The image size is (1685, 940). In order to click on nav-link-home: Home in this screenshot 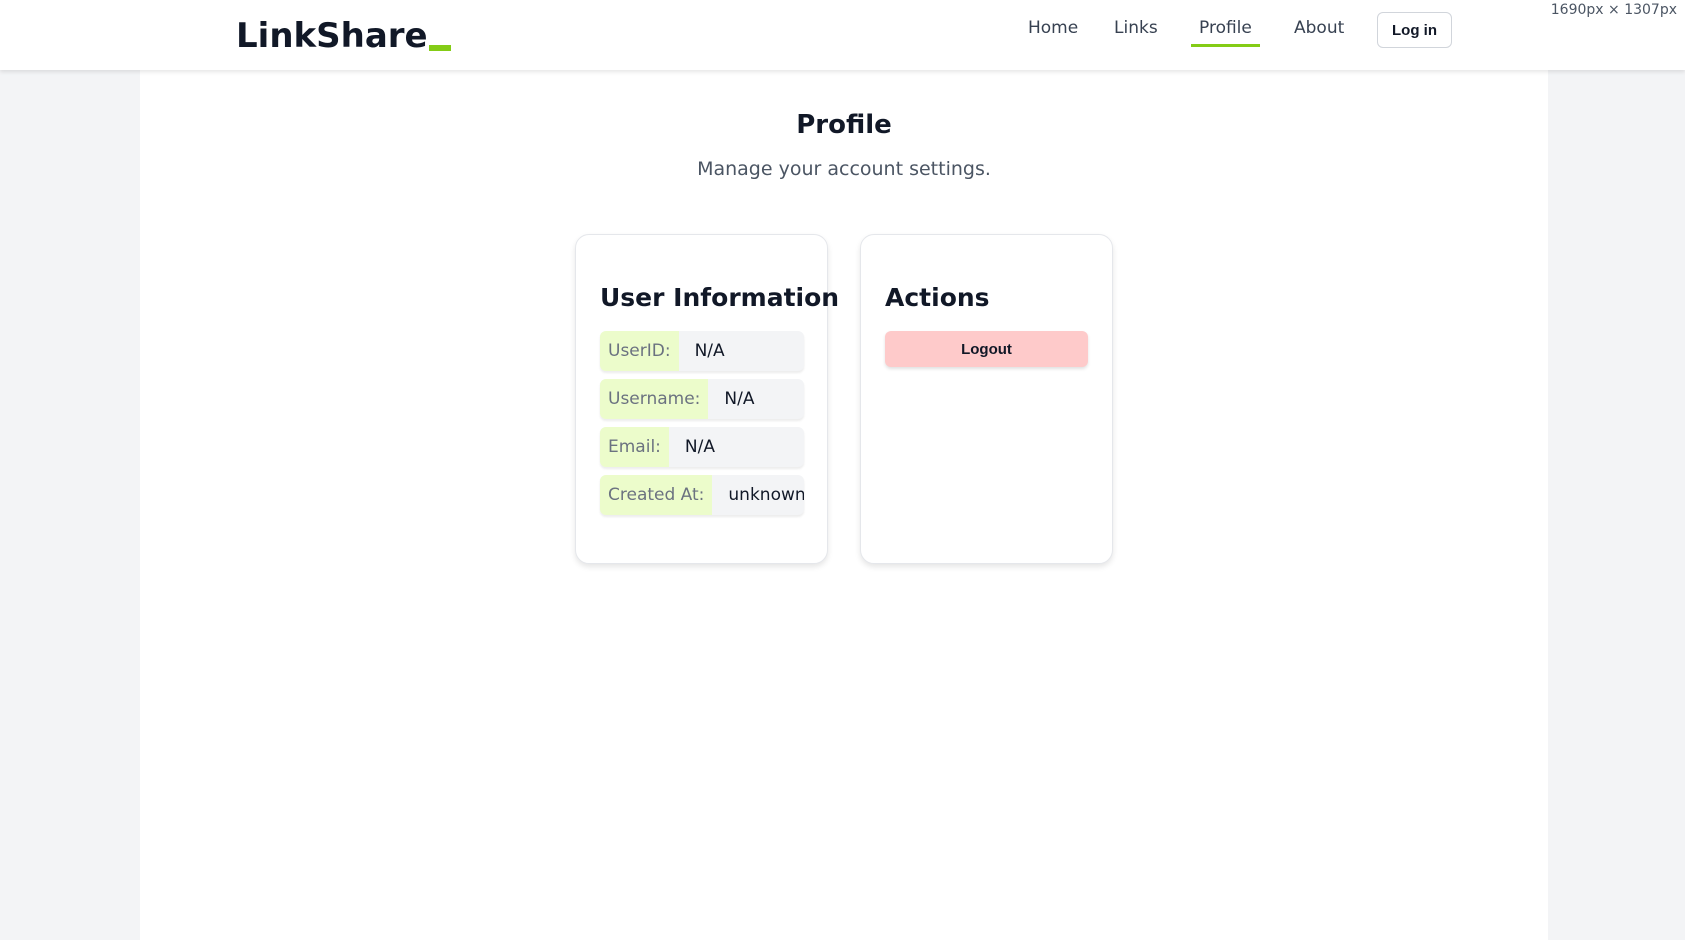, I will do `click(1053, 31)`.